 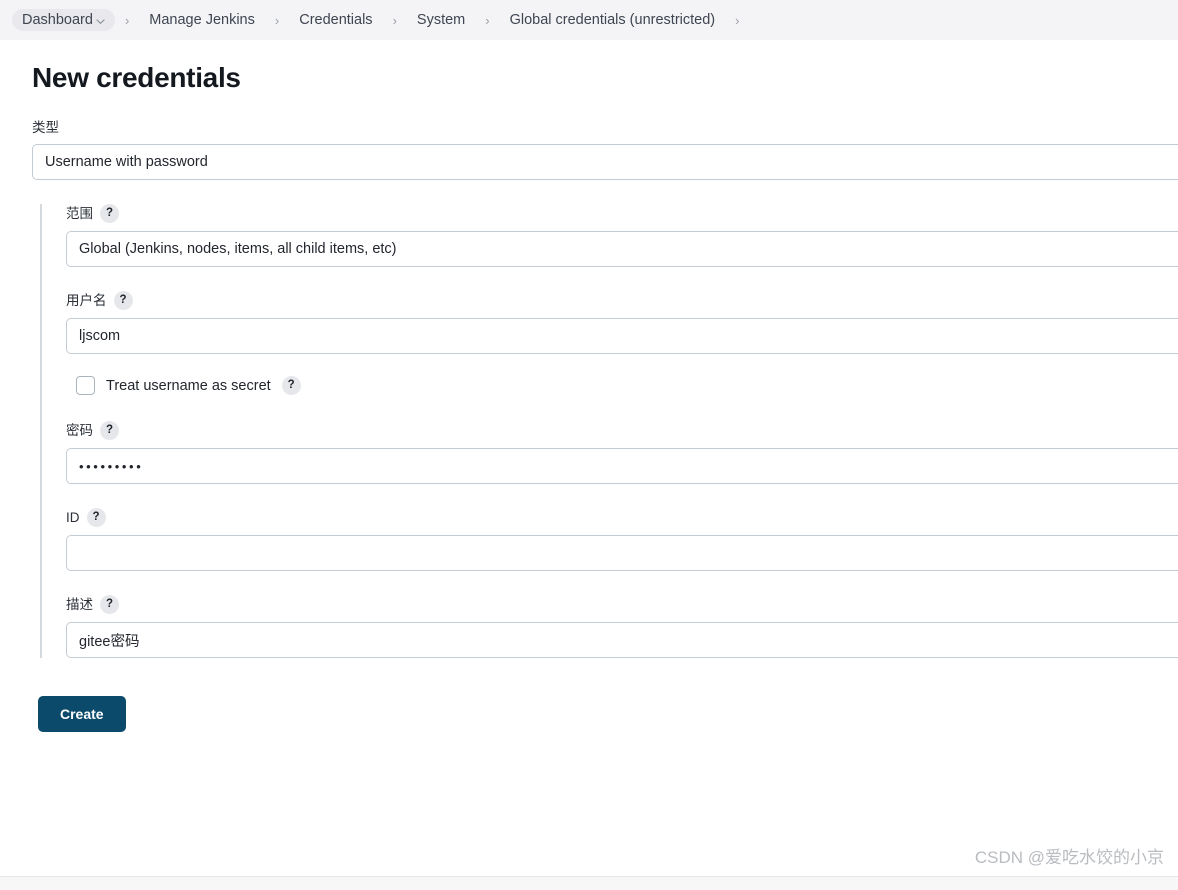 I want to click on id-input, so click(x=622, y=553).